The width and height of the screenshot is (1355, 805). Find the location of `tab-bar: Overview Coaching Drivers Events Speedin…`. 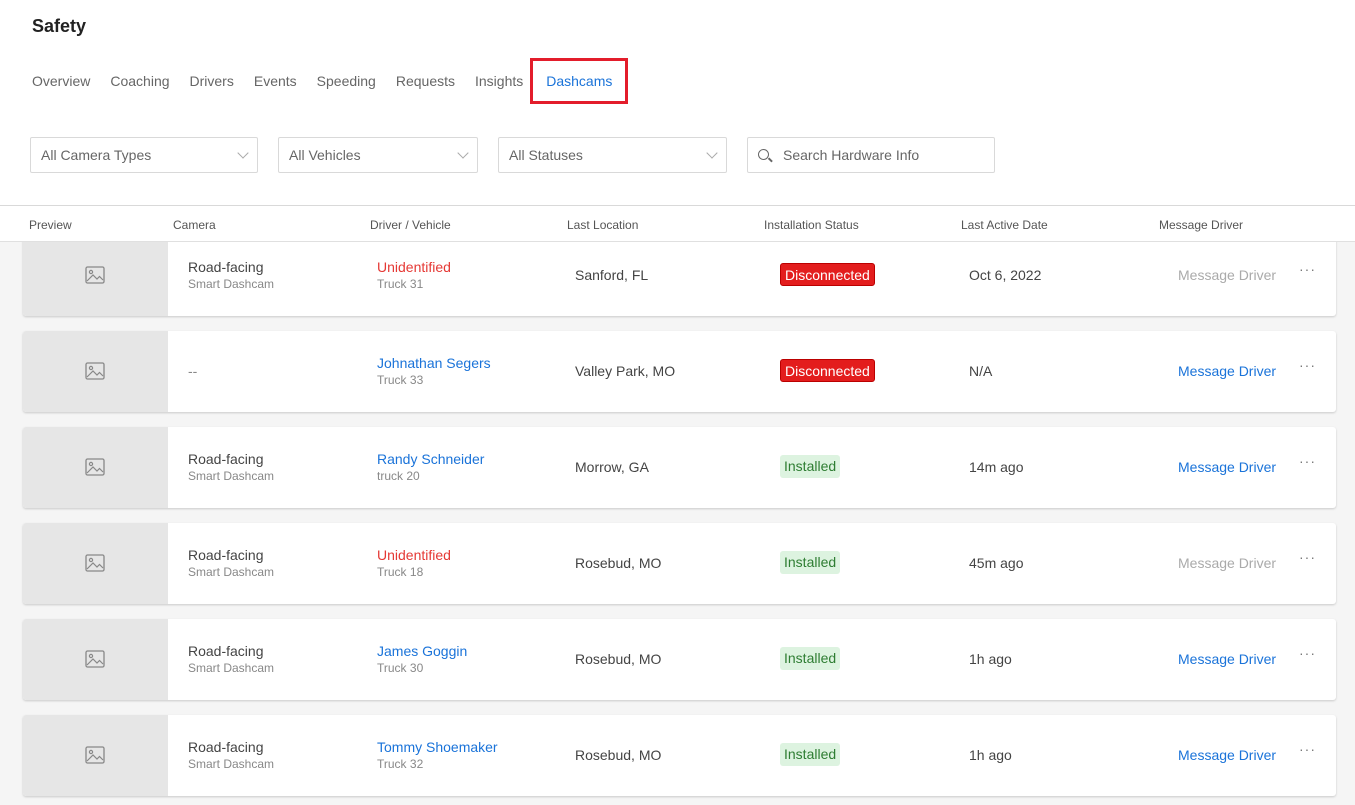

tab-bar: Overview Coaching Drivers Events Speedin… is located at coordinates (340, 81).